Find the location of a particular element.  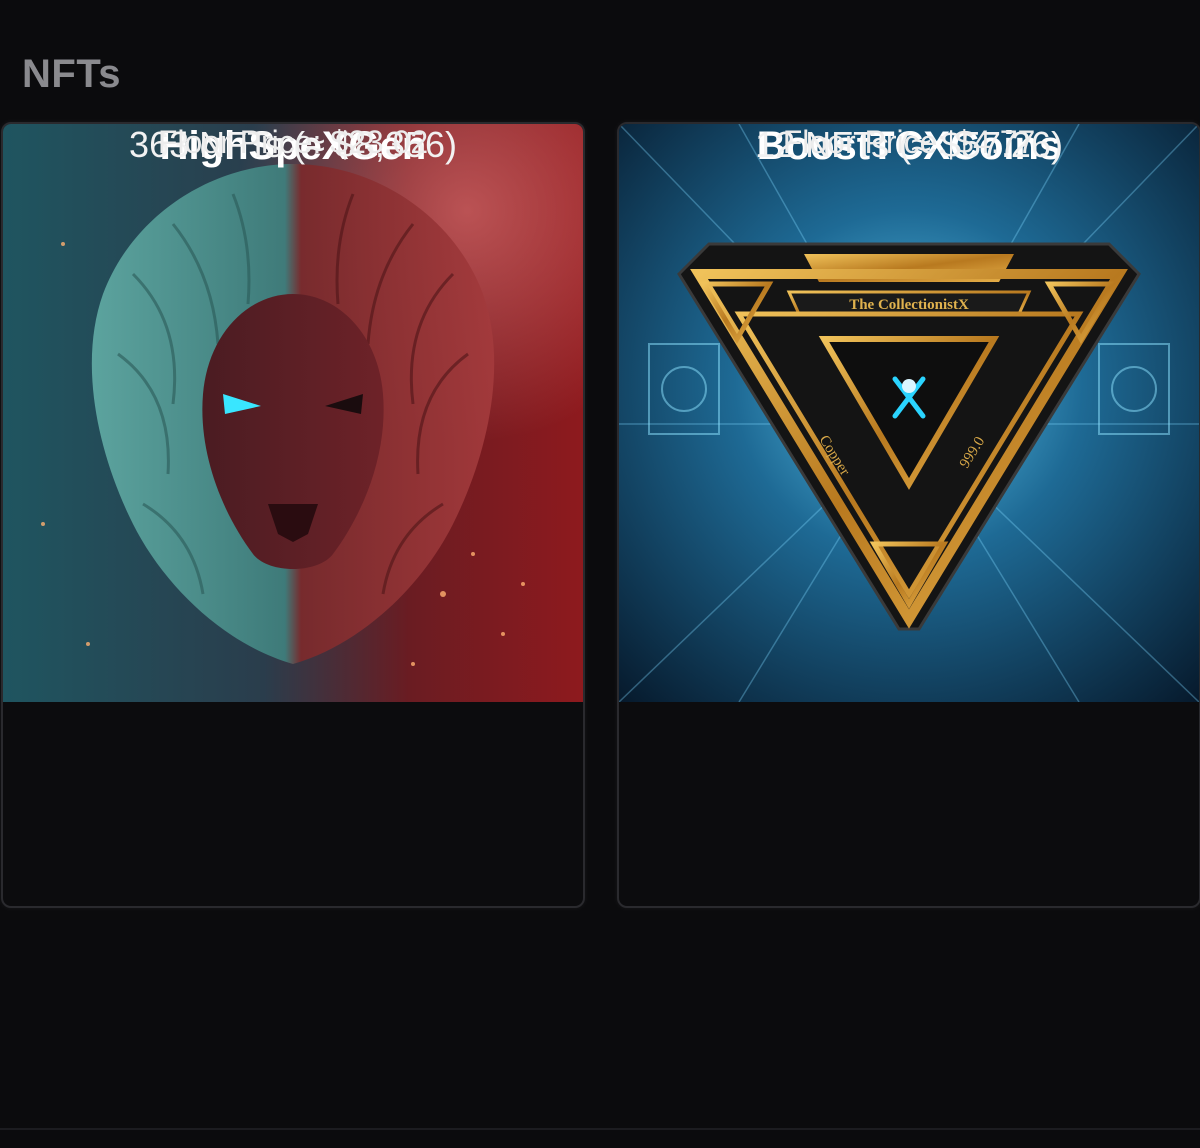

coin-banner-text: The CollectionistX is located at coordinates (909, 305).